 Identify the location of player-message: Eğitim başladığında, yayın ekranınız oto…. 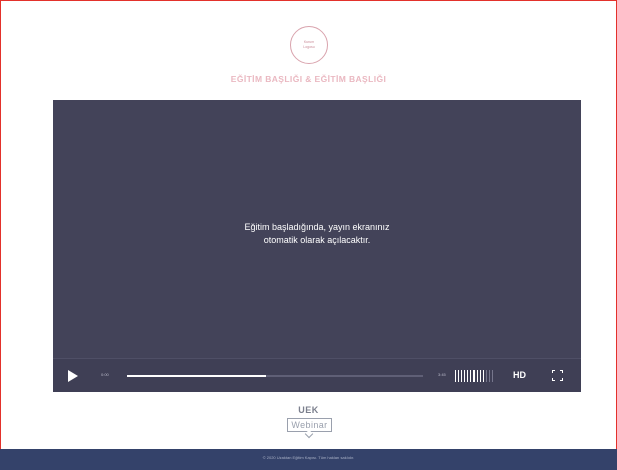
(317, 234).